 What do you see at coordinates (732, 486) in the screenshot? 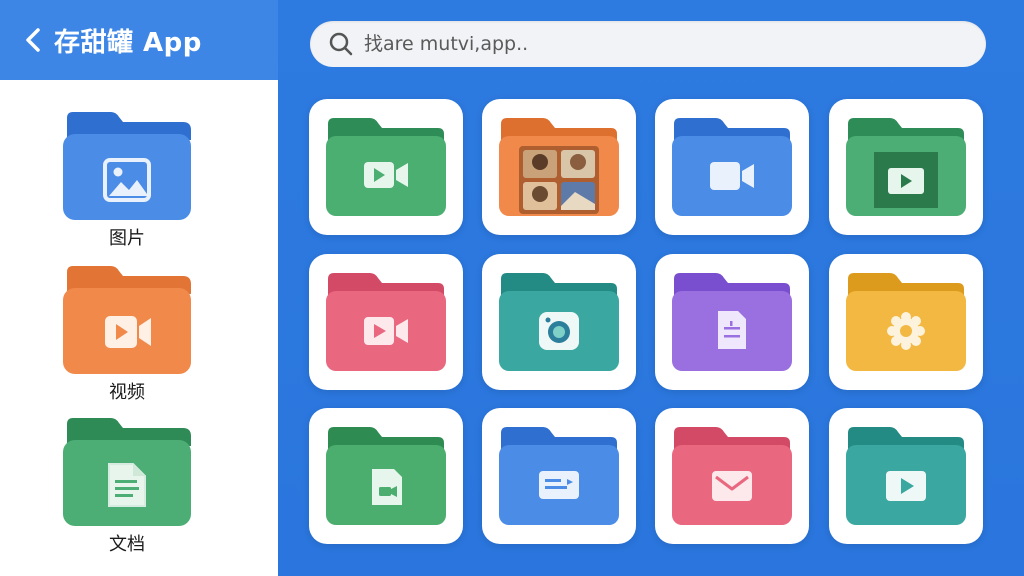
I see `mail-icon` at bounding box center [732, 486].